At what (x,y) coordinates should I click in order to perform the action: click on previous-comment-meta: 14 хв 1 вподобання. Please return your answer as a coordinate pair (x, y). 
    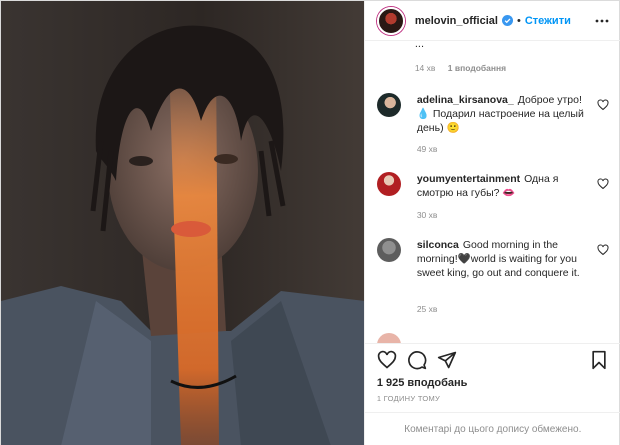
    Looking at the image, I should click on (460, 68).